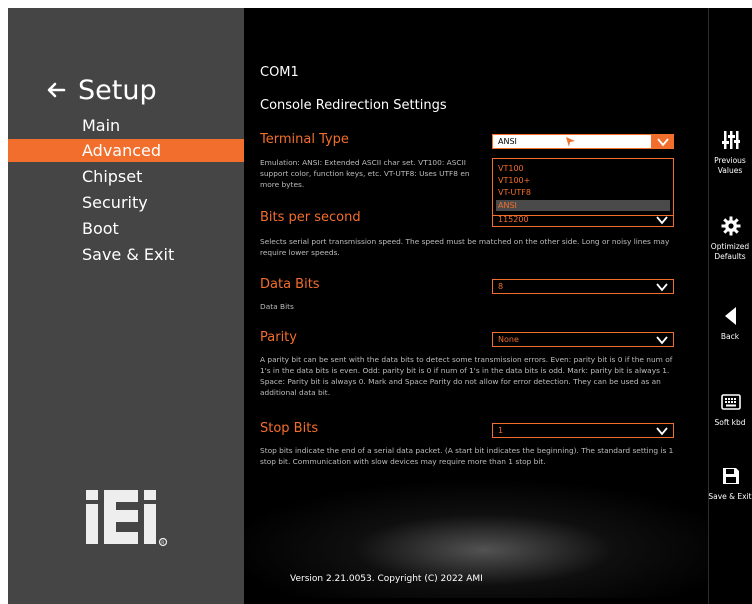  I want to click on soft-kbd-button: Soft kbd, so click(730, 425).